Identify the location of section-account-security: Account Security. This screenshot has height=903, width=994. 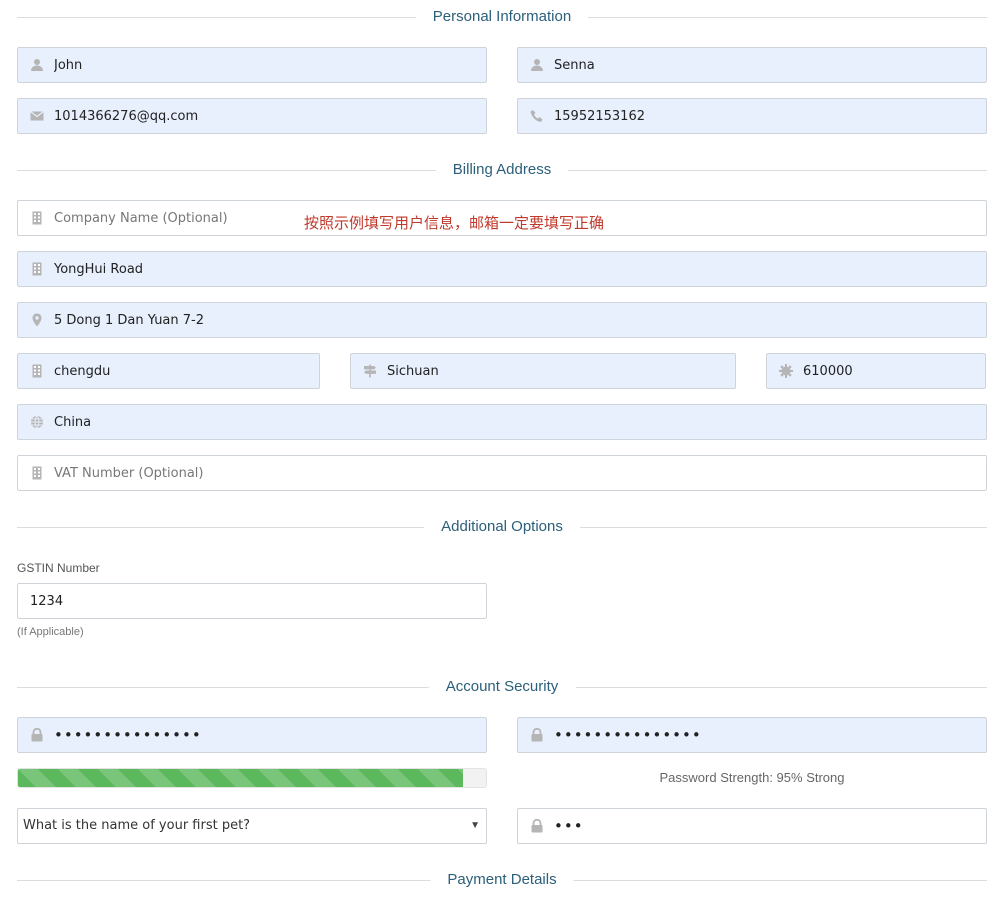
(502, 687).